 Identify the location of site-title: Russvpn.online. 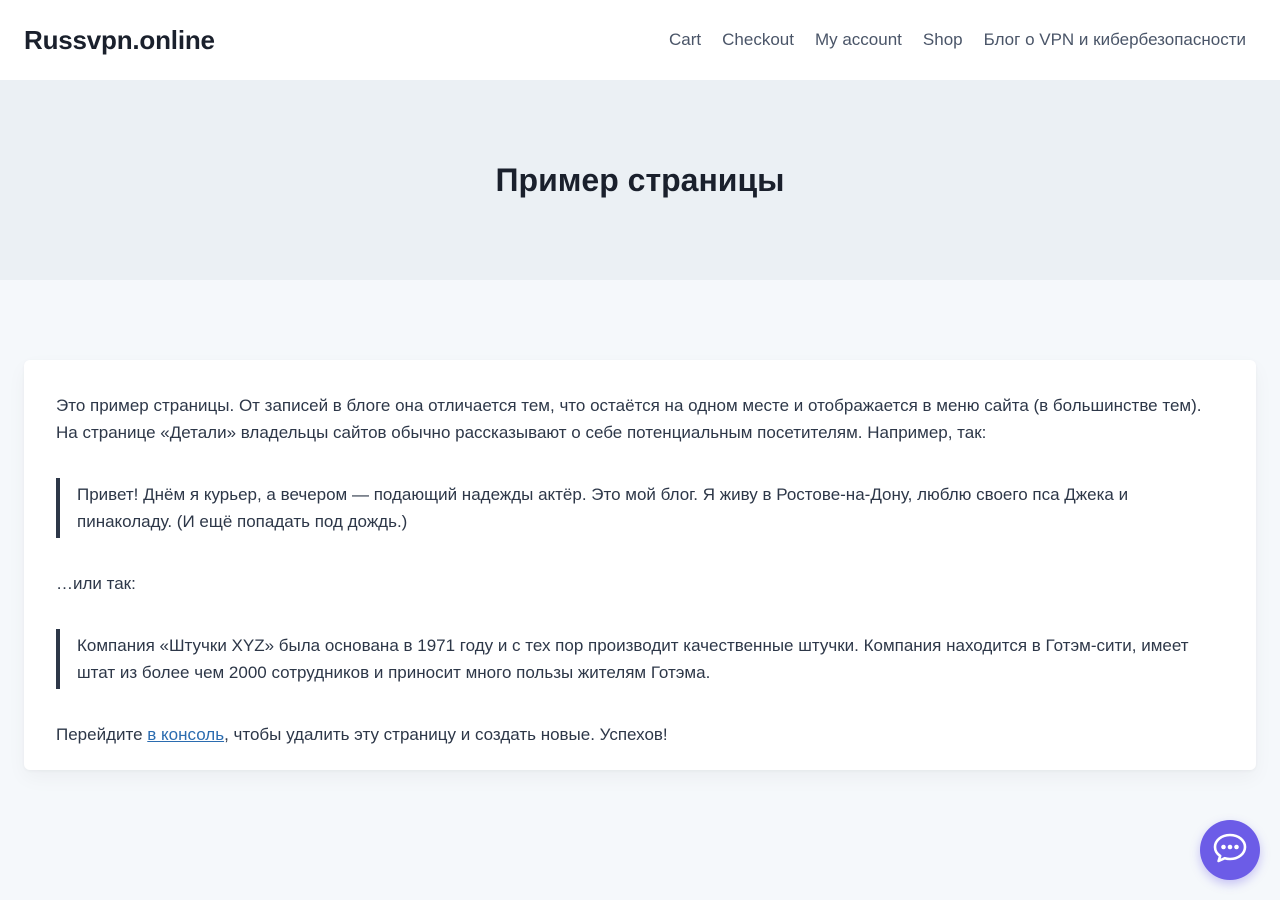
(119, 40).